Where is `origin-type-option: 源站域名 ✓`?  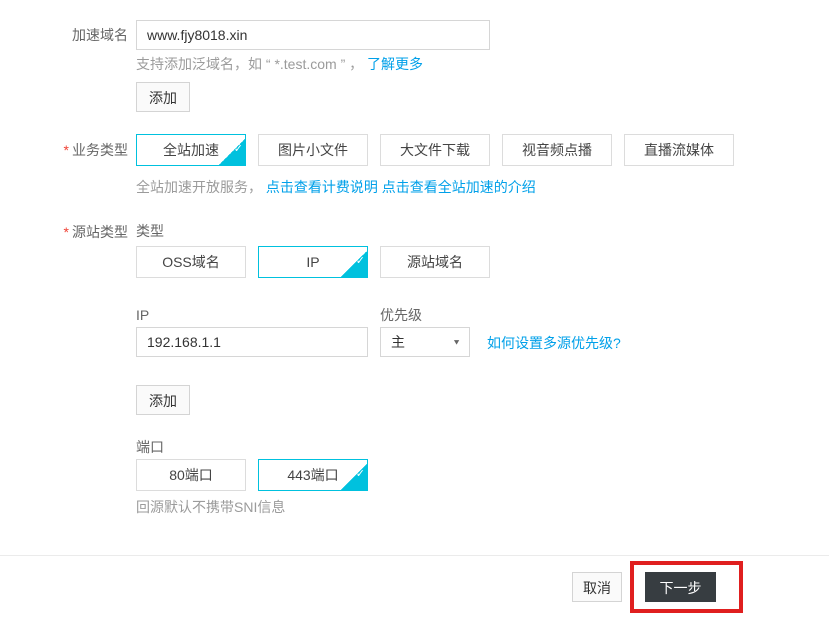 origin-type-option: 源站域名 ✓ is located at coordinates (435, 262).